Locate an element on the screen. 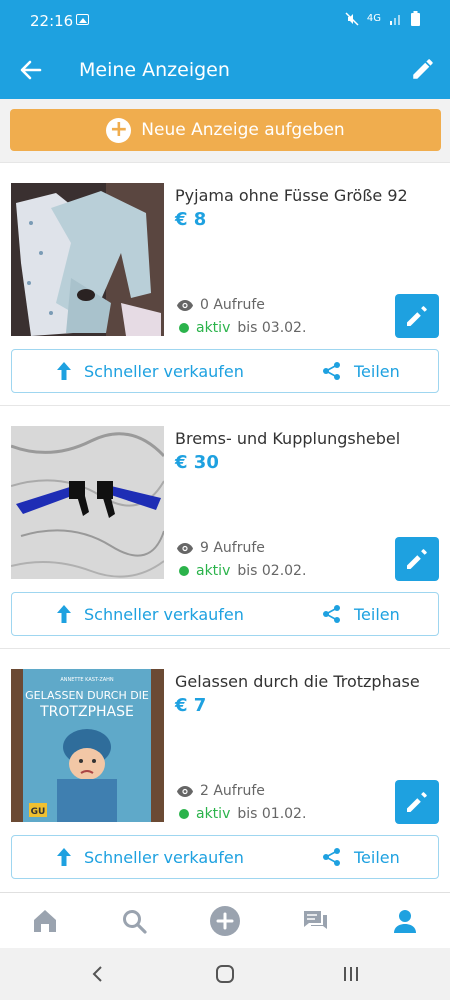 The height and width of the screenshot is (1000, 450). views-count: 2 Aufrufe is located at coordinates (232, 791).